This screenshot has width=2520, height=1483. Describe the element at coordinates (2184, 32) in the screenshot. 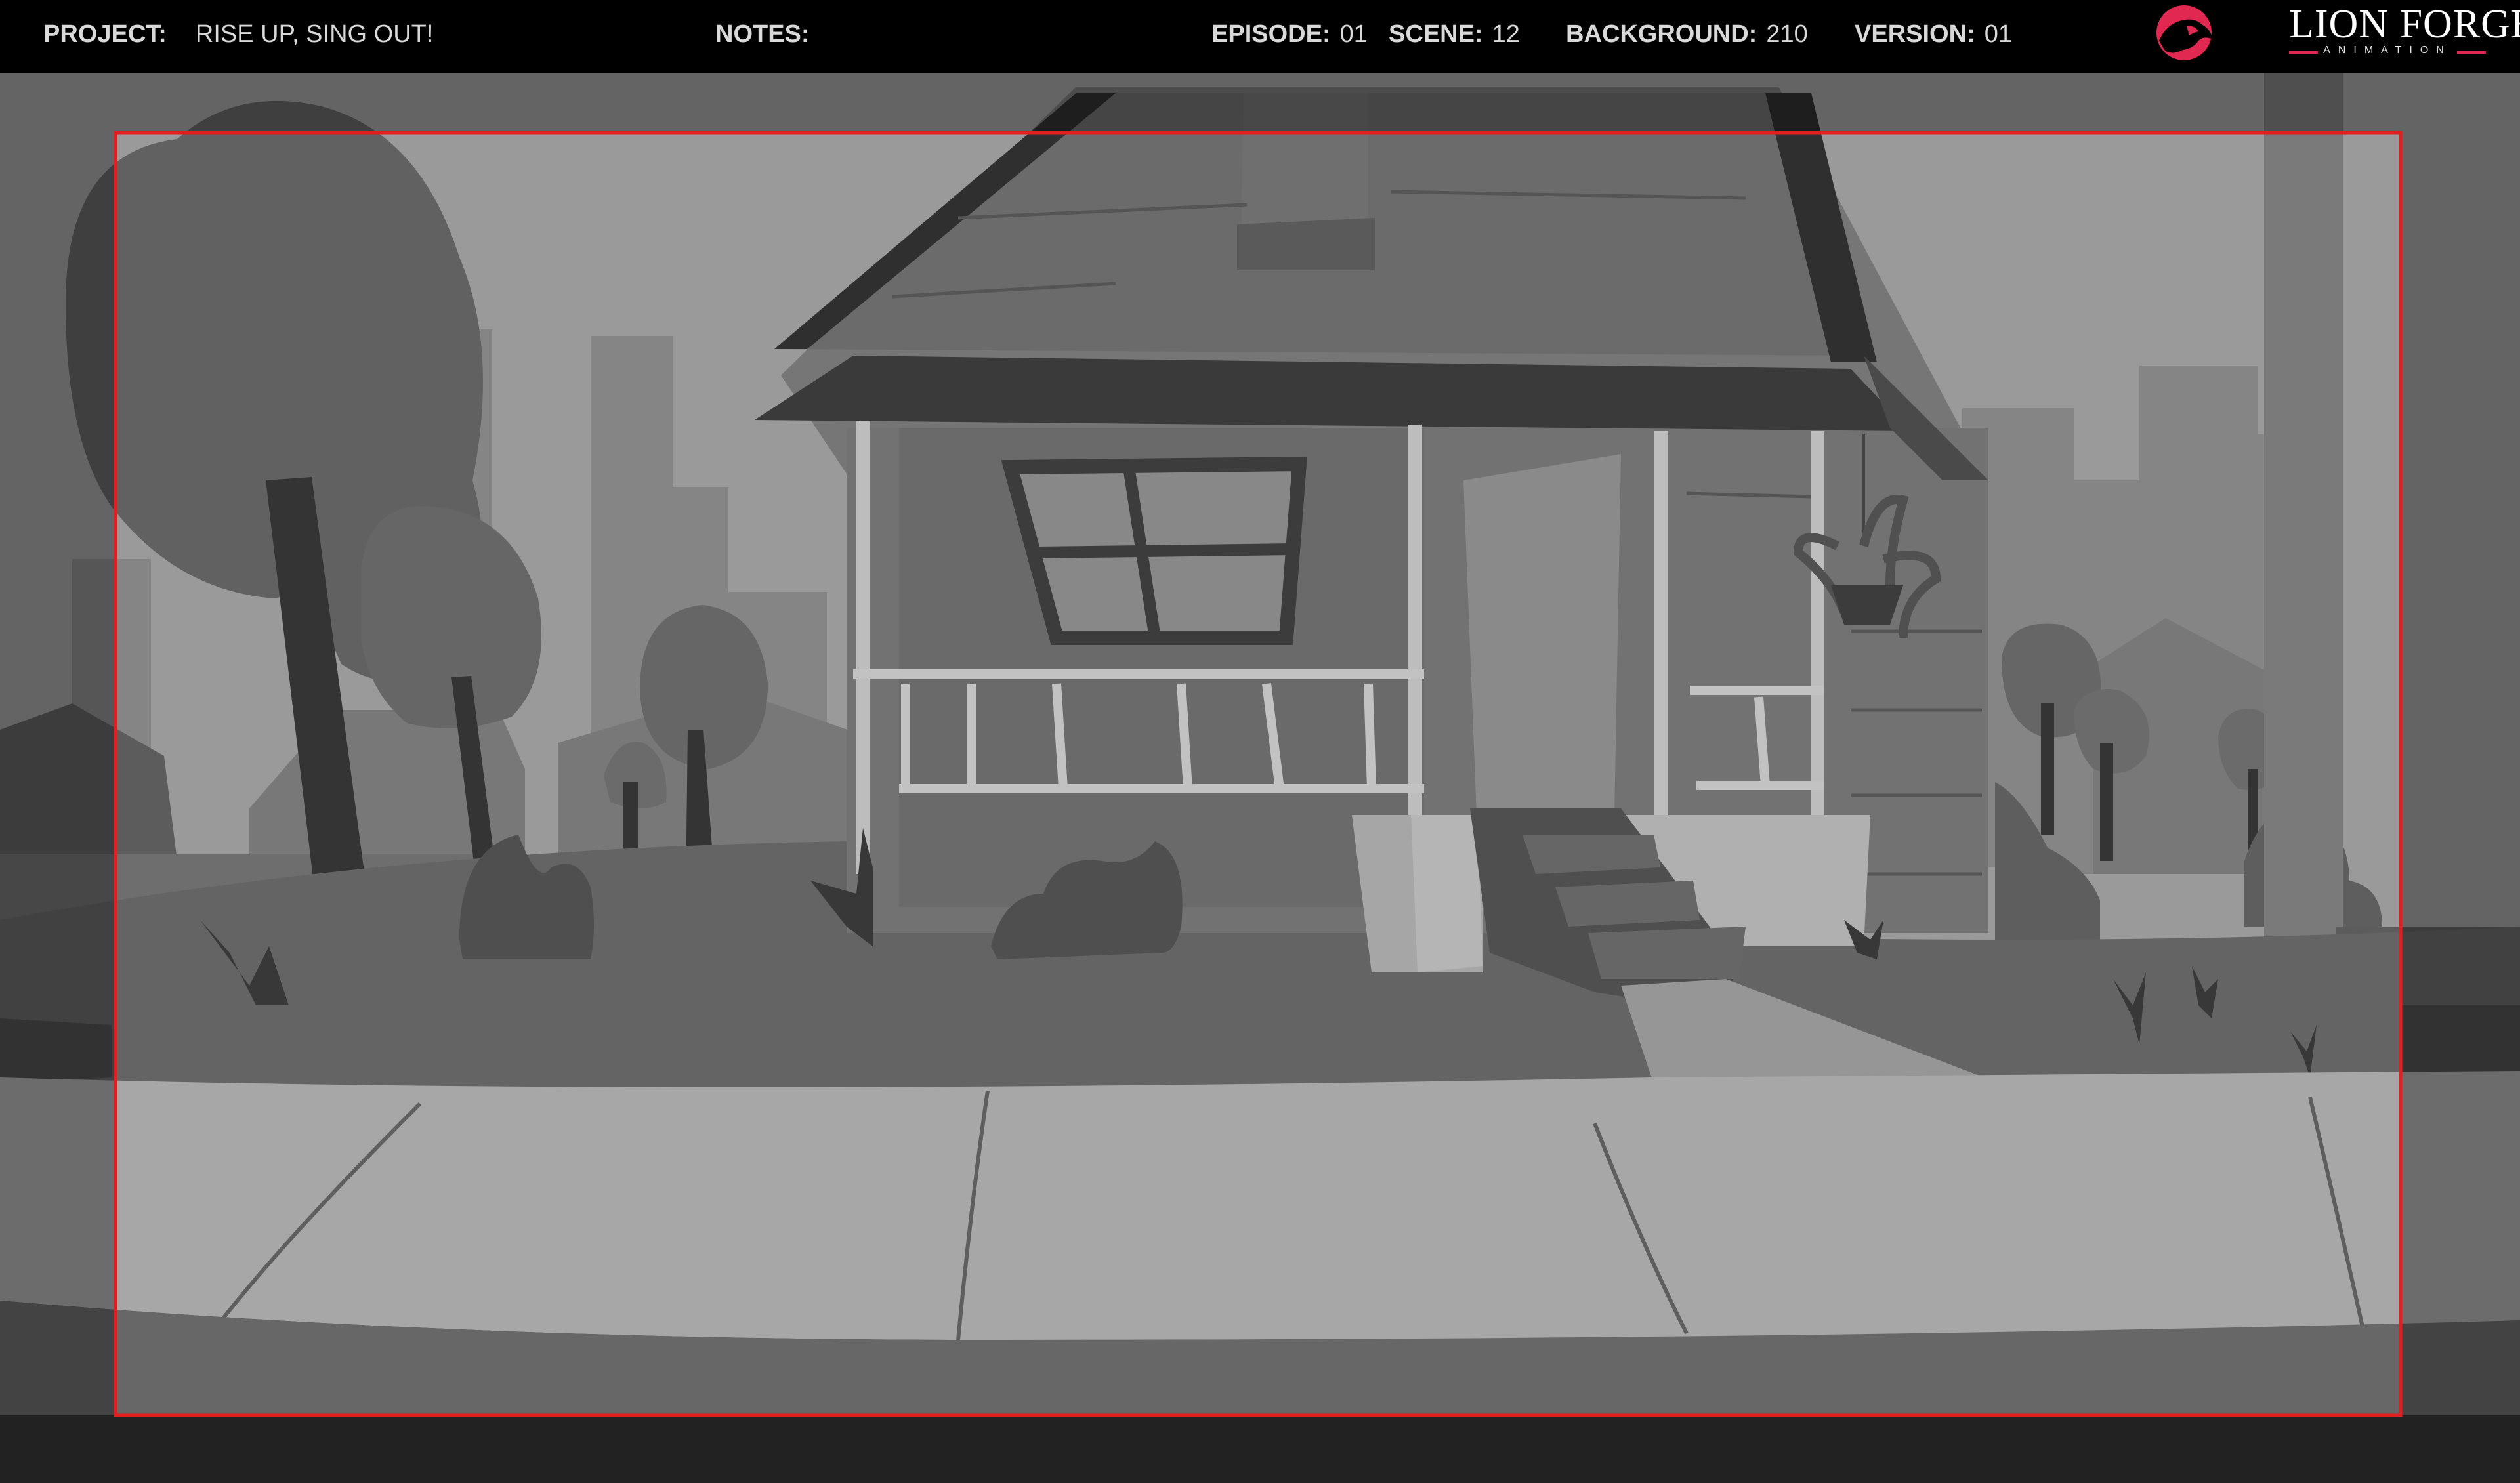

I see `lion-head-icon` at that location.